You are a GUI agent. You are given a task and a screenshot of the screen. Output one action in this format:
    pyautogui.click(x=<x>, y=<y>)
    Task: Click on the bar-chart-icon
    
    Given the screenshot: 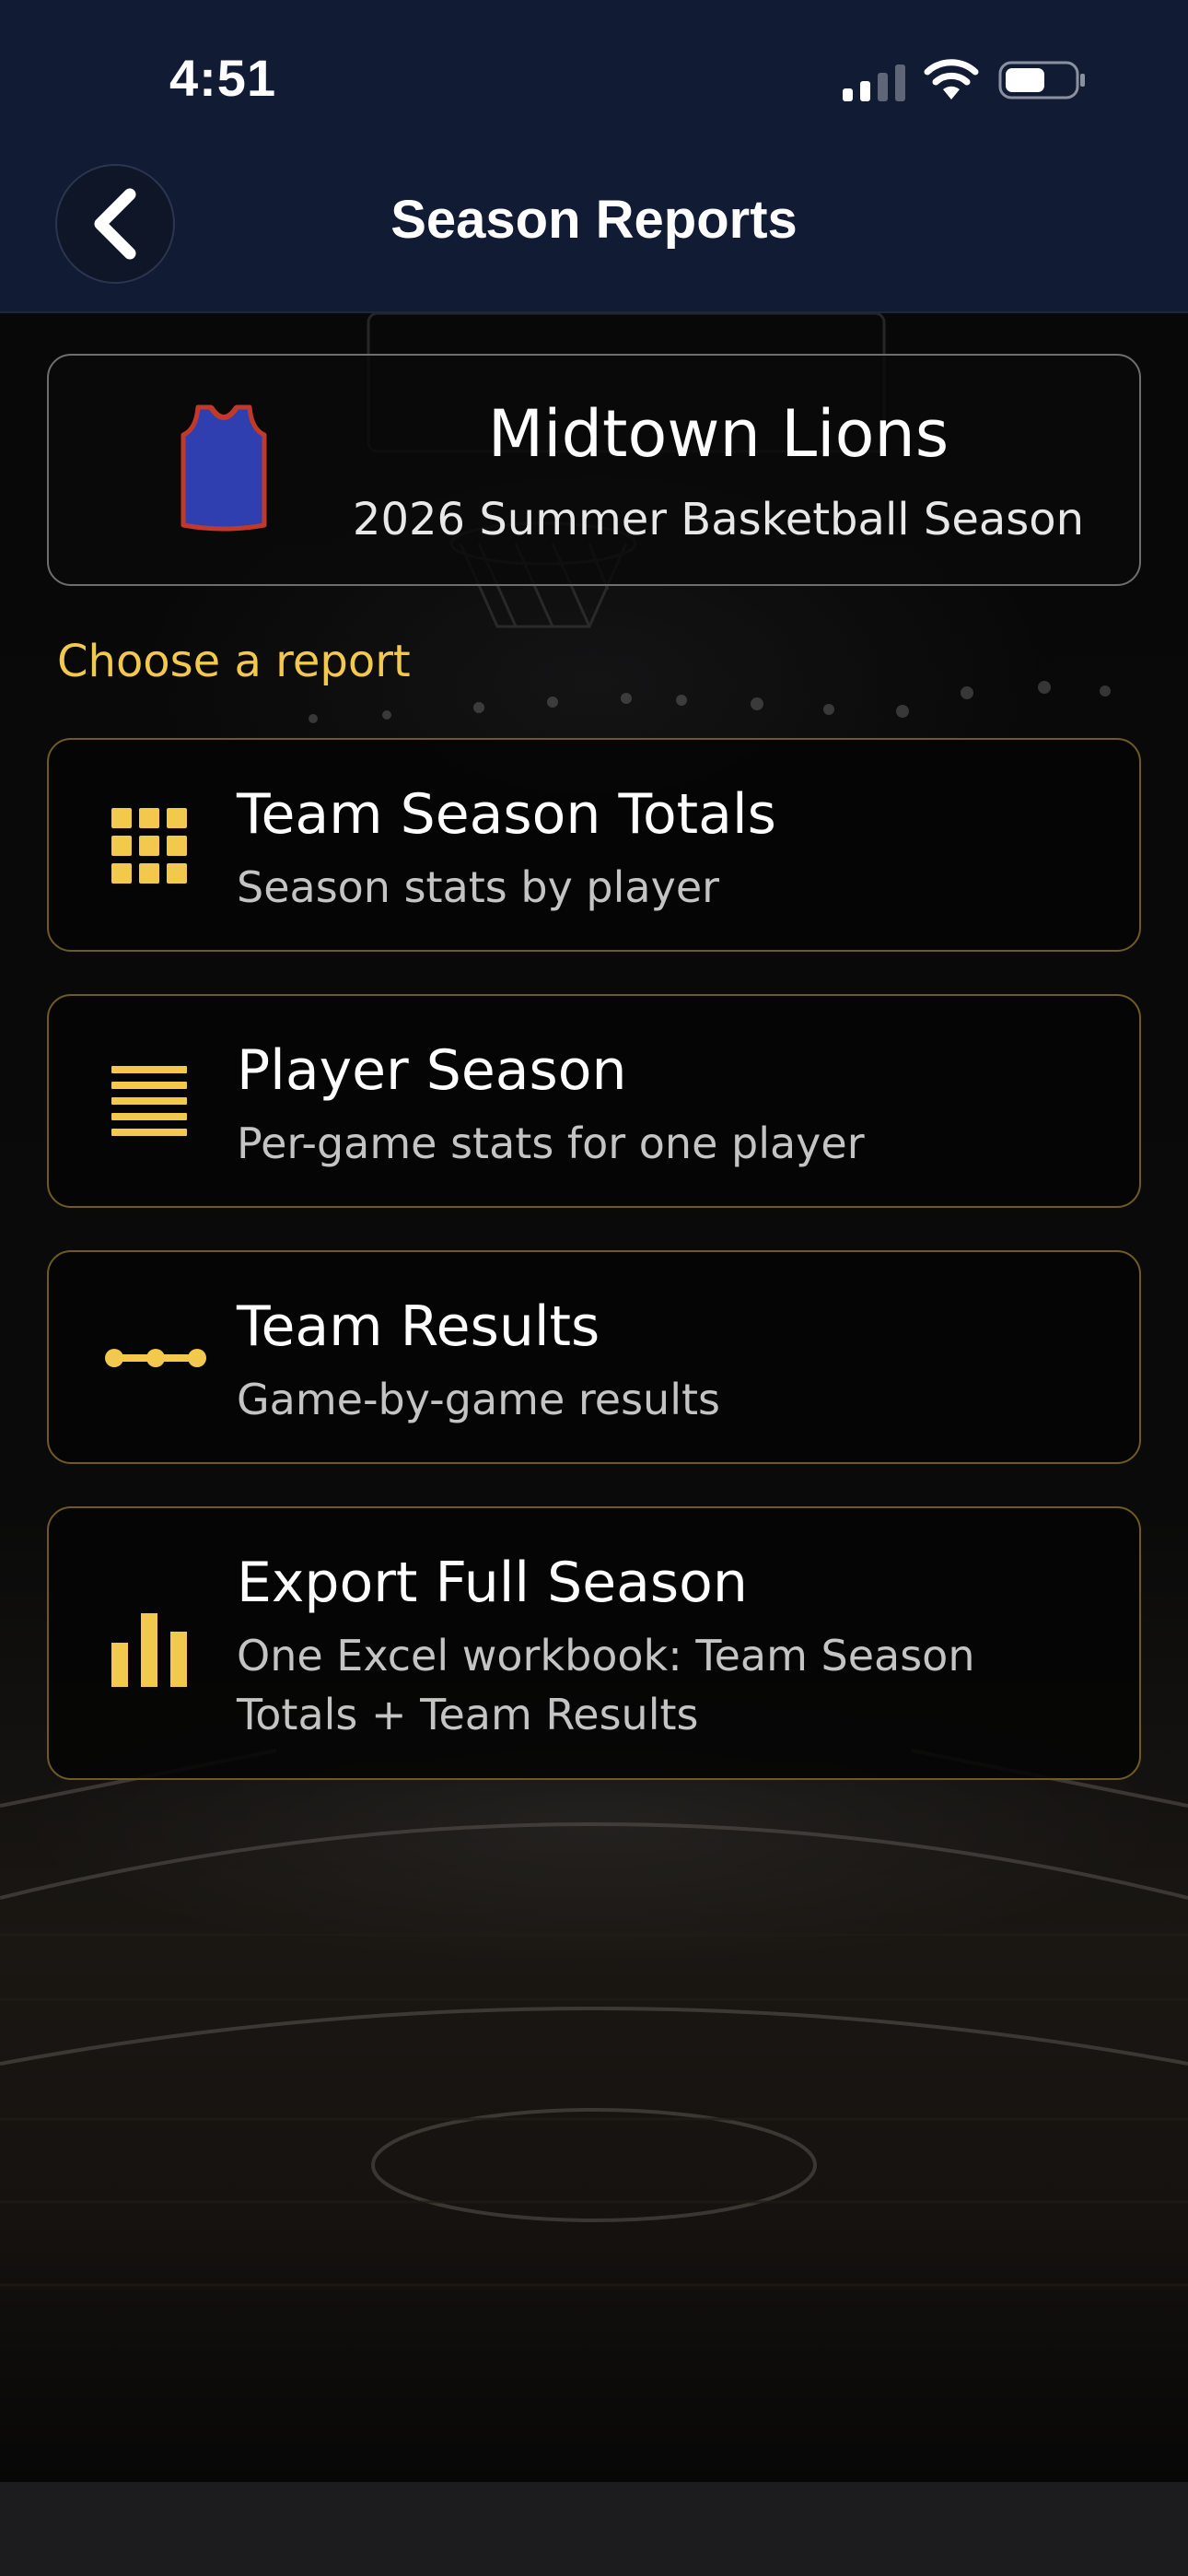 What is the action you would take?
    pyautogui.click(x=149, y=1650)
    